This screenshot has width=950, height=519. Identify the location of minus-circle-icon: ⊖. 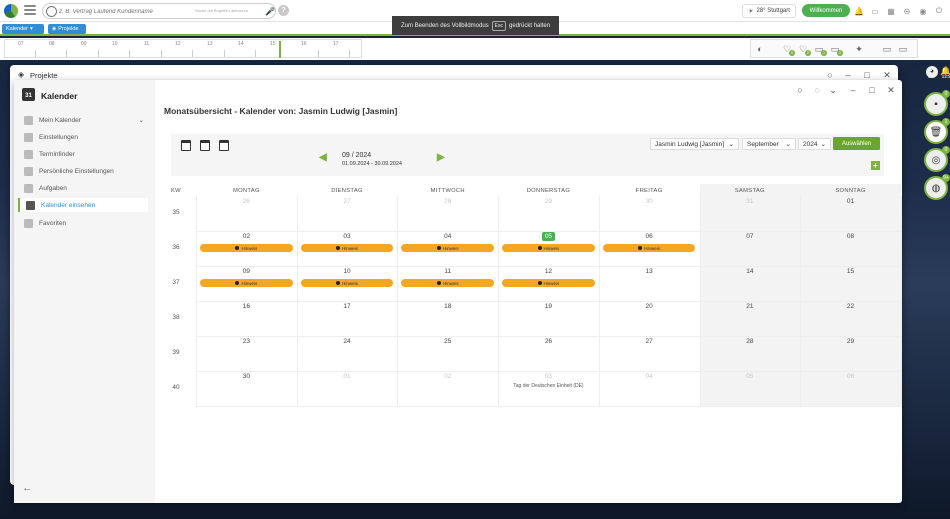
(907, 11).